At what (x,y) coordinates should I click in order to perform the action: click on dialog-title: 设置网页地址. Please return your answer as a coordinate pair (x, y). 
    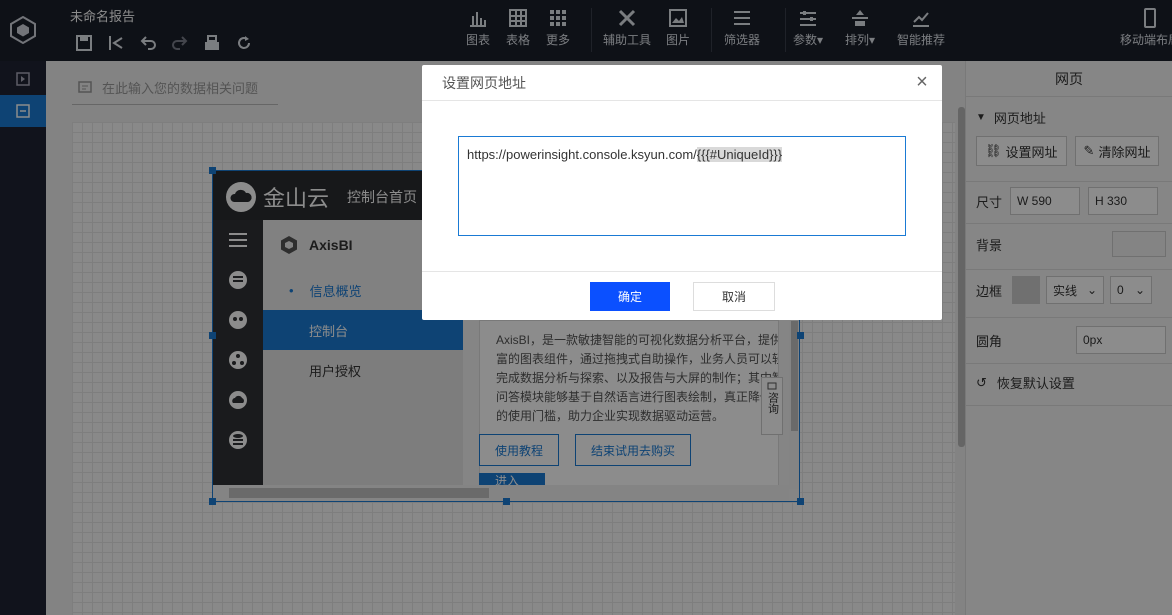
    Looking at the image, I should click on (682, 83).